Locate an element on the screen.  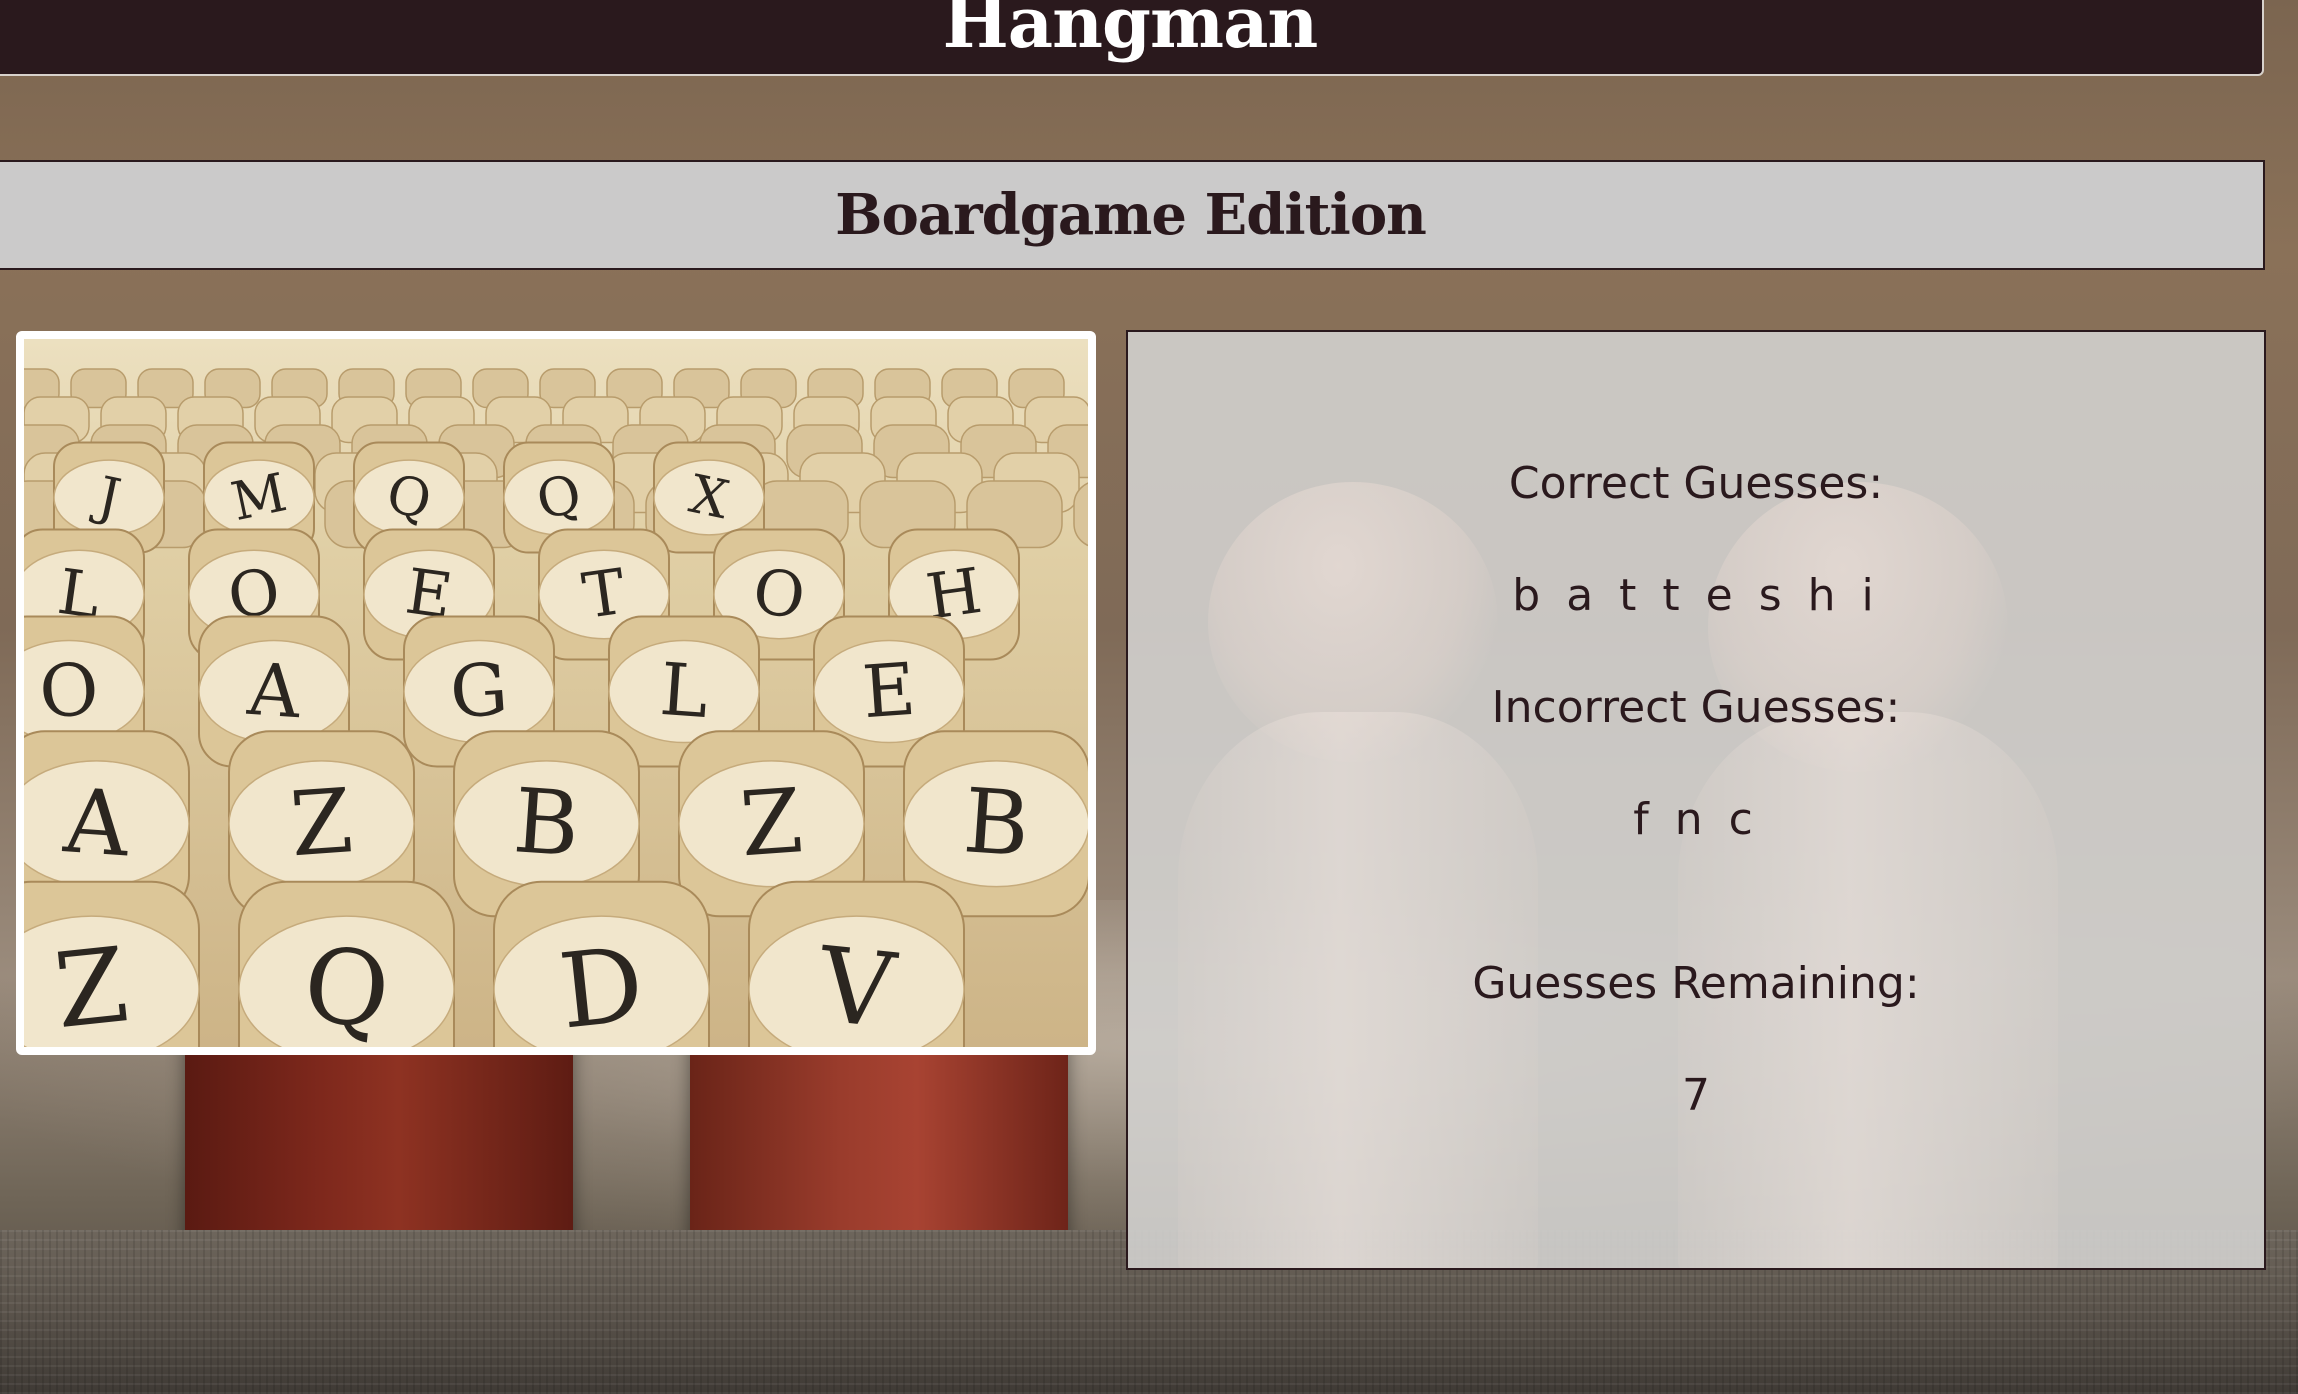
incorrect-guesses-value: f n c is located at coordinates (1696, 819).